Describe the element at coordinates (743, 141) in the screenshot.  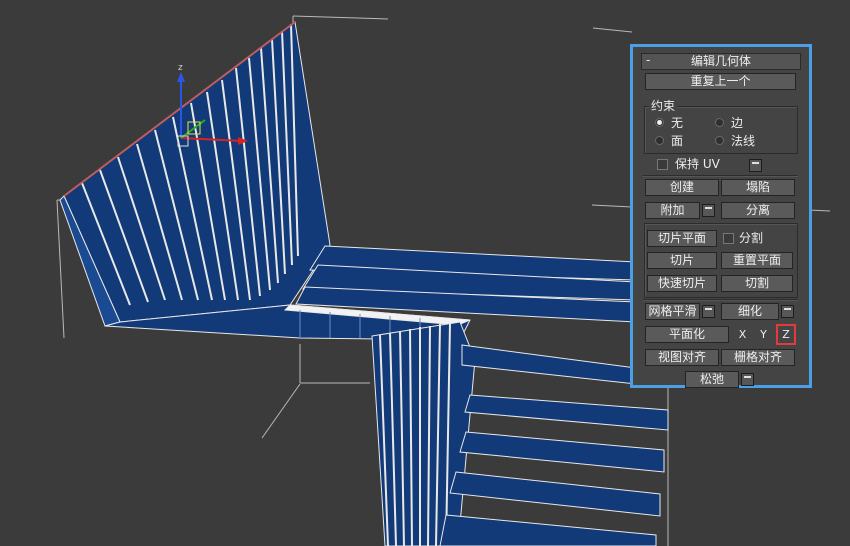
I see `constraint-normal-label: 法线` at that location.